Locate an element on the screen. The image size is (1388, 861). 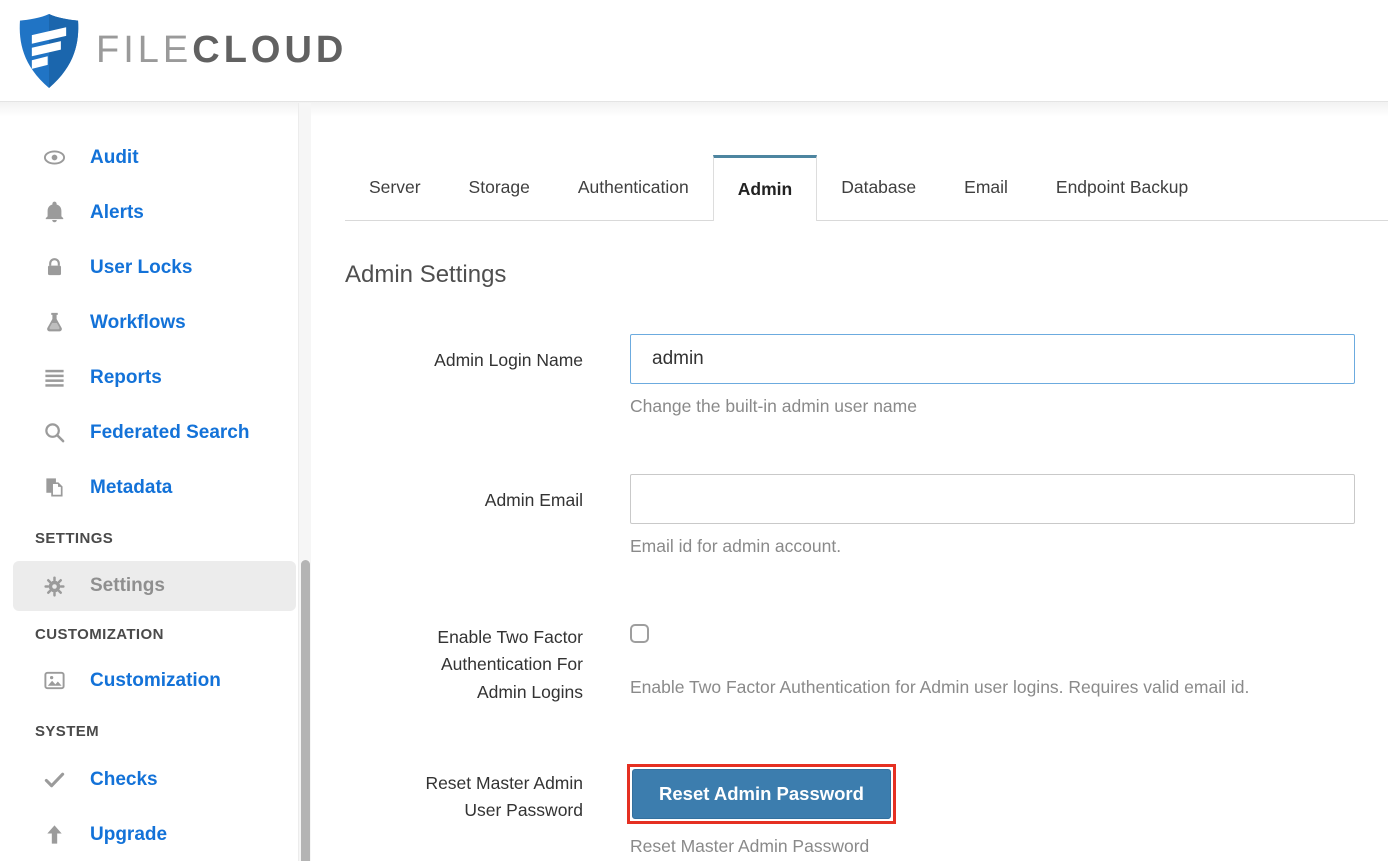
image-icon is located at coordinates (54, 681).